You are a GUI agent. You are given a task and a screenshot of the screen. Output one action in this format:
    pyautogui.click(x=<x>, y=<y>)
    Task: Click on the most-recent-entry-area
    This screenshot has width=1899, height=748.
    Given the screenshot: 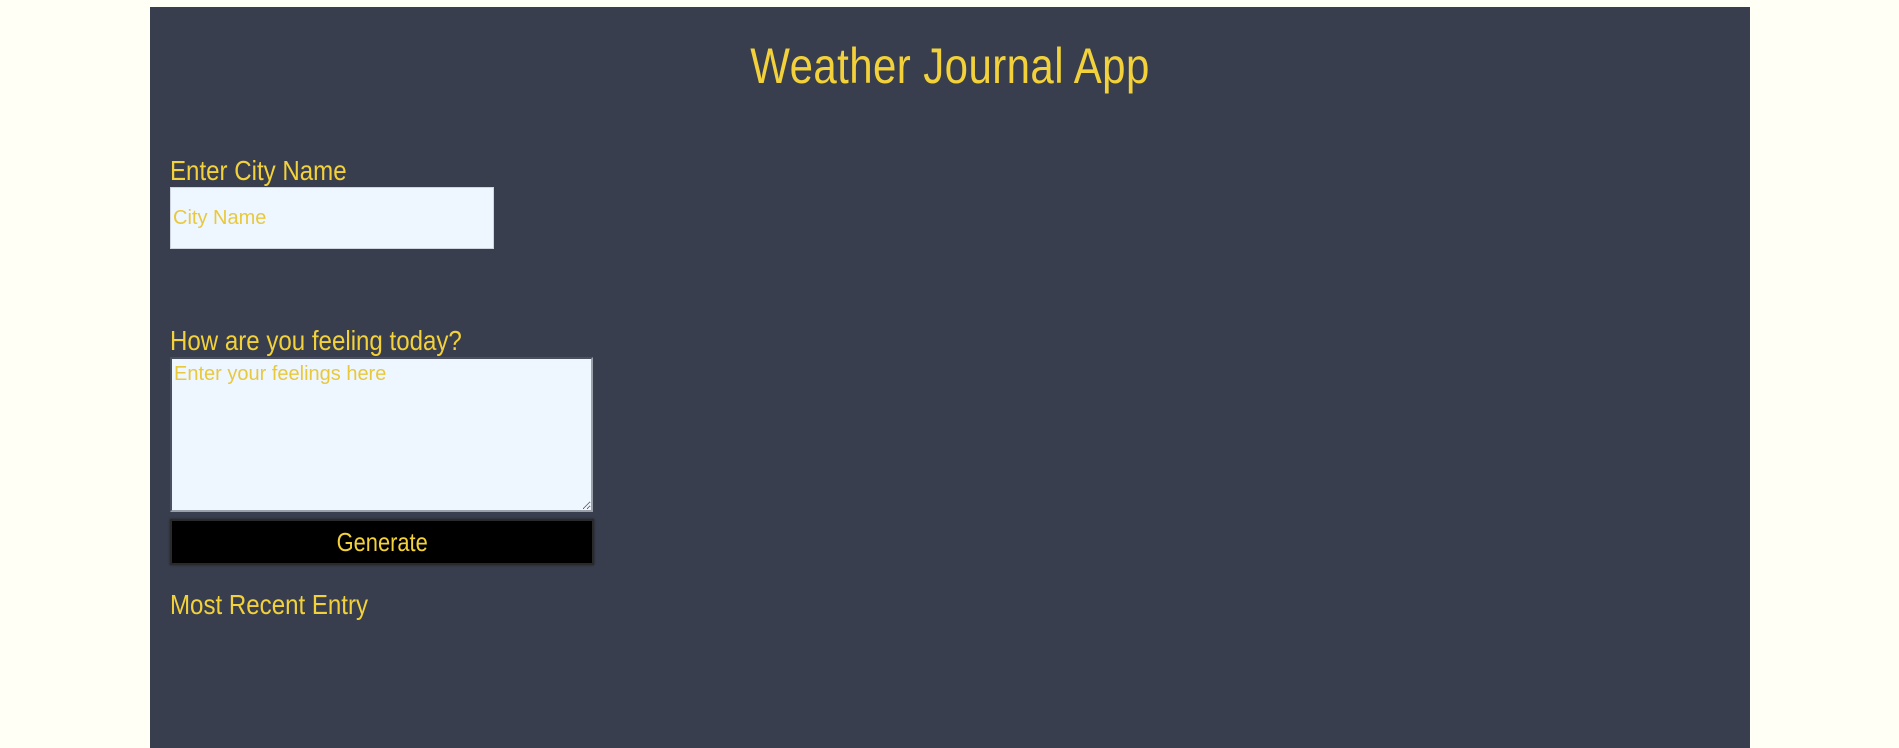 What is the action you would take?
    pyautogui.click(x=620, y=677)
    